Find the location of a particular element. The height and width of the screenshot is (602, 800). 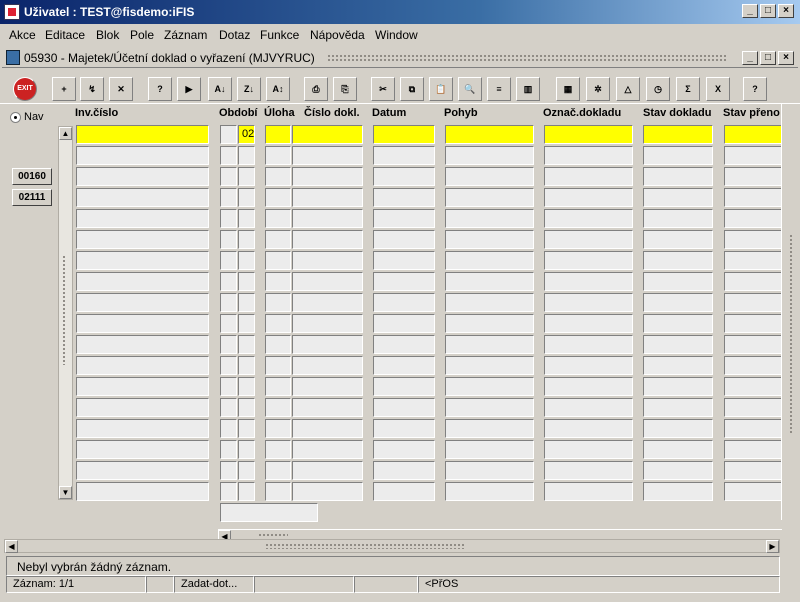

columns-icon: ▥ is located at coordinates (528, 89).